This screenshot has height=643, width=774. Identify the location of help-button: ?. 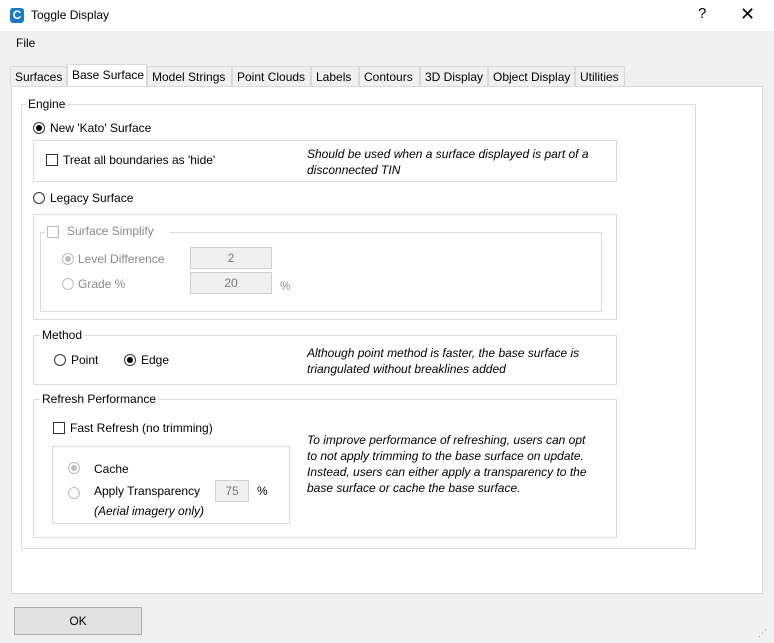
(702, 13).